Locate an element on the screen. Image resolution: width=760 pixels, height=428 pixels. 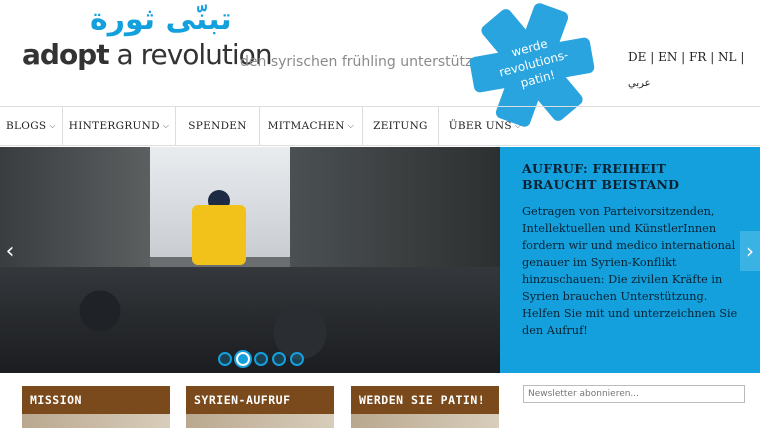
nav-item-mitmachen: MITMACHEN ⌵ is located at coordinates (312, 126).